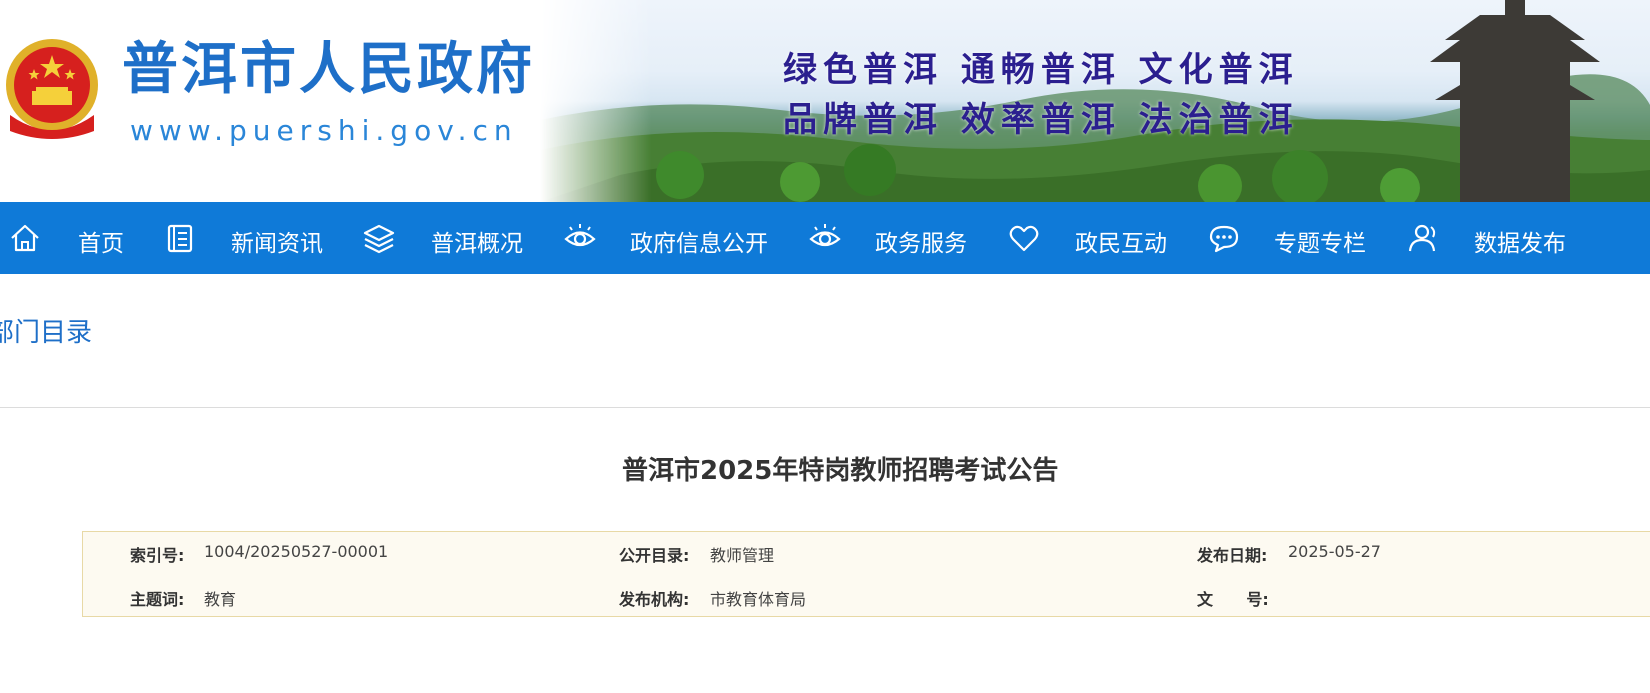  Describe the element at coordinates (220, 599) in the screenshot. I see `meta-topic-value: 教育` at that location.